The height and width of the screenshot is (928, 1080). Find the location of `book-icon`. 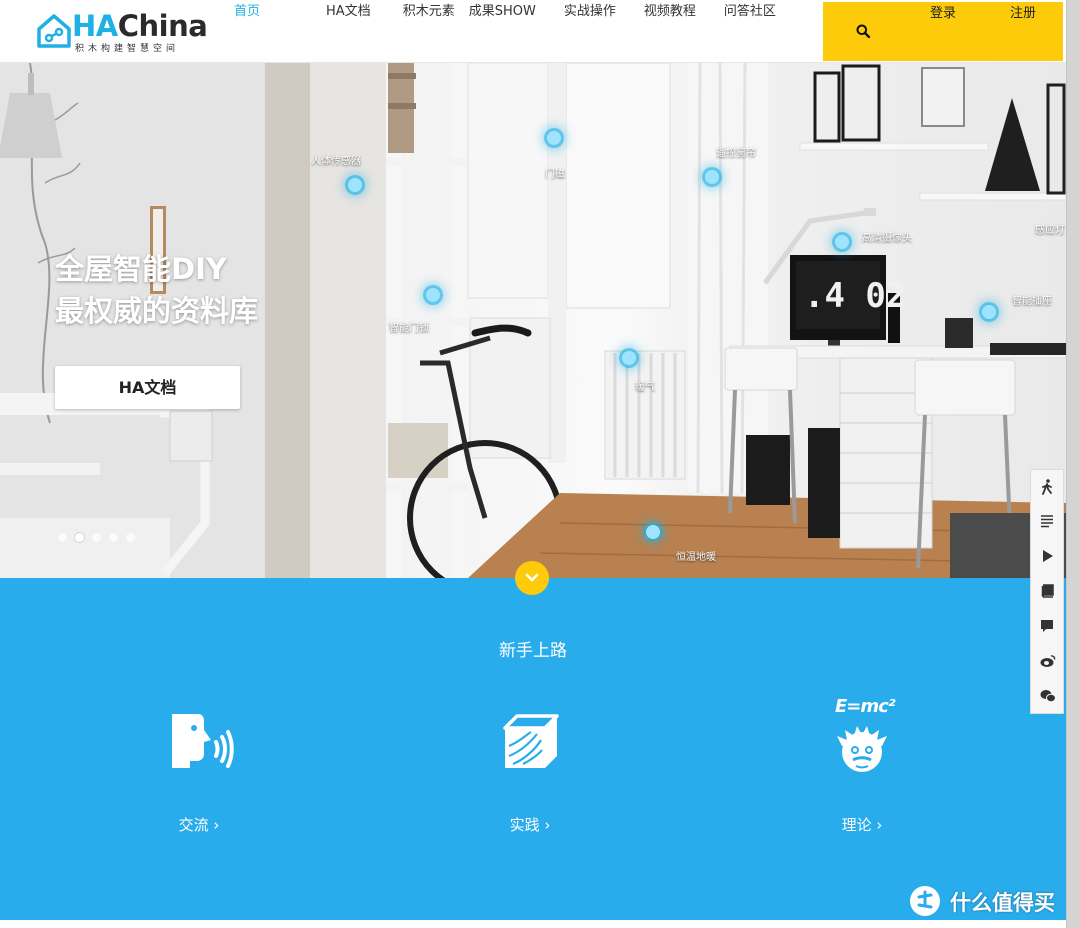

book-icon is located at coordinates (1047, 591).